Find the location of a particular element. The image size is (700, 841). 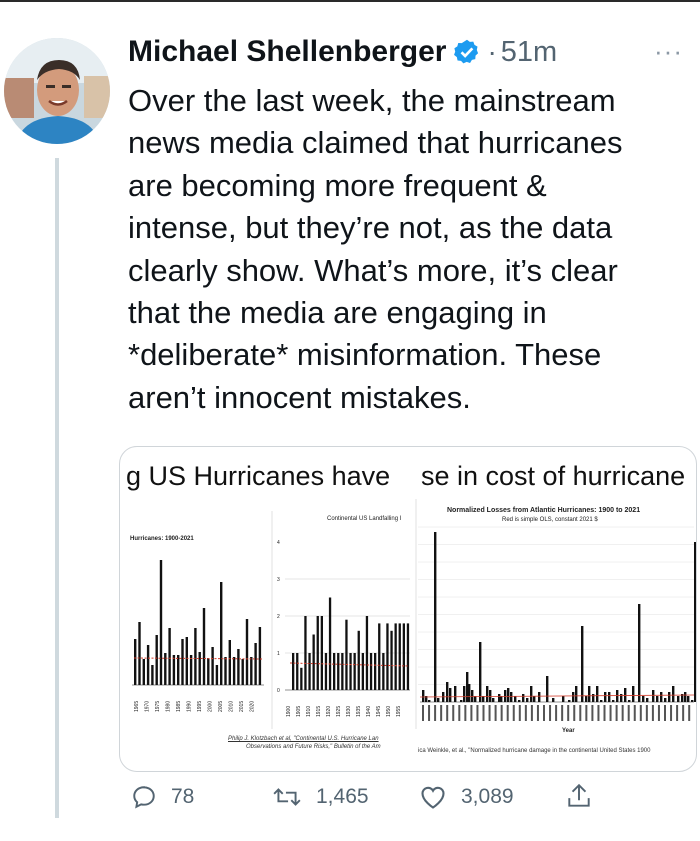

tweet-header: Michael Shellenberger · 51m is located at coordinates (342, 52).